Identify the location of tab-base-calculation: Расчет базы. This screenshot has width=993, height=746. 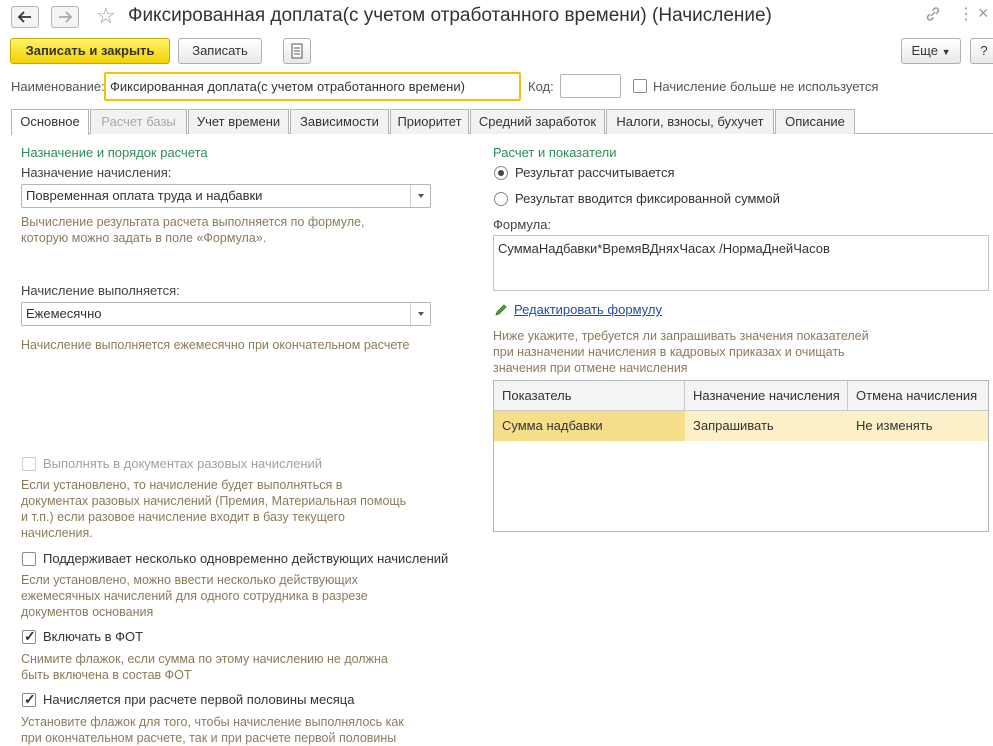
(138, 121).